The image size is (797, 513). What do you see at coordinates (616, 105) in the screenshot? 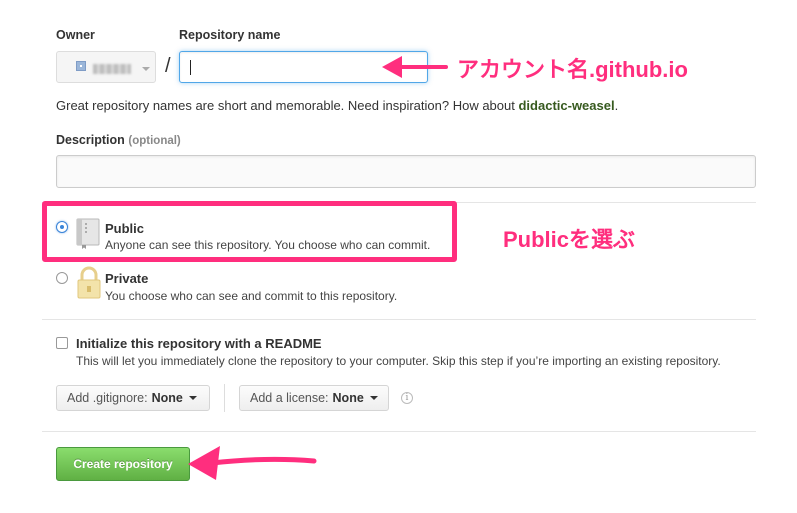
I see `hint-period: .` at bounding box center [616, 105].